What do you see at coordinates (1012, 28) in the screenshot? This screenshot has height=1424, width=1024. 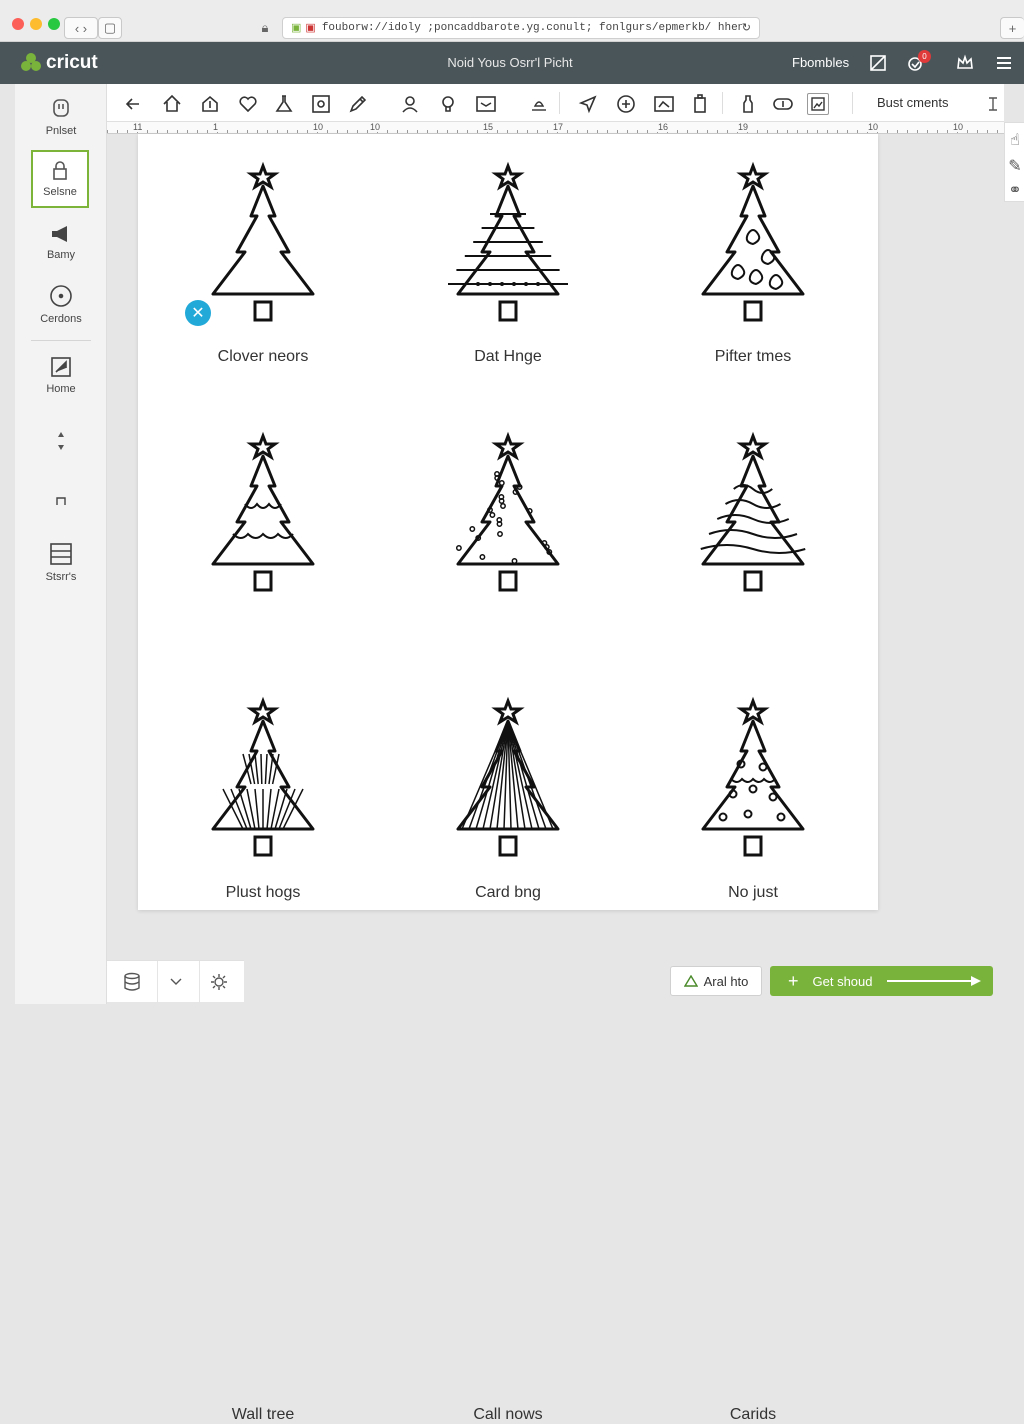 I see `new-tab-button: +` at bounding box center [1012, 28].